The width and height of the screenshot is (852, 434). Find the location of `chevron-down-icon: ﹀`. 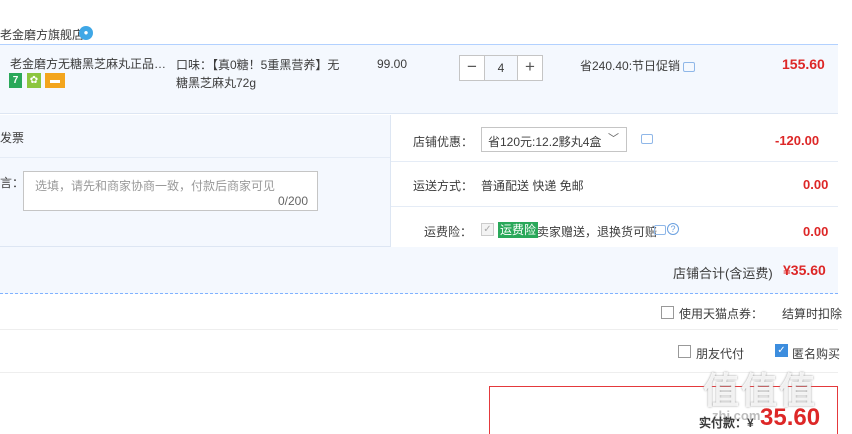

chevron-down-icon: ﹀ is located at coordinates (613, 138).